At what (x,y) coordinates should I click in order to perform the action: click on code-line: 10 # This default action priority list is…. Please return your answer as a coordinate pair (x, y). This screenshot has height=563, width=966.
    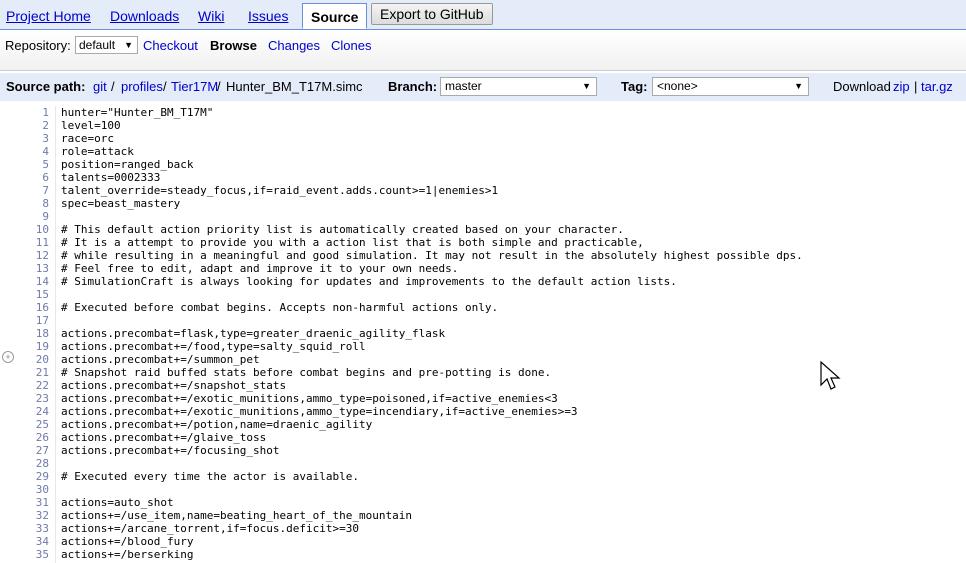
    Looking at the image, I should click on (483, 229).